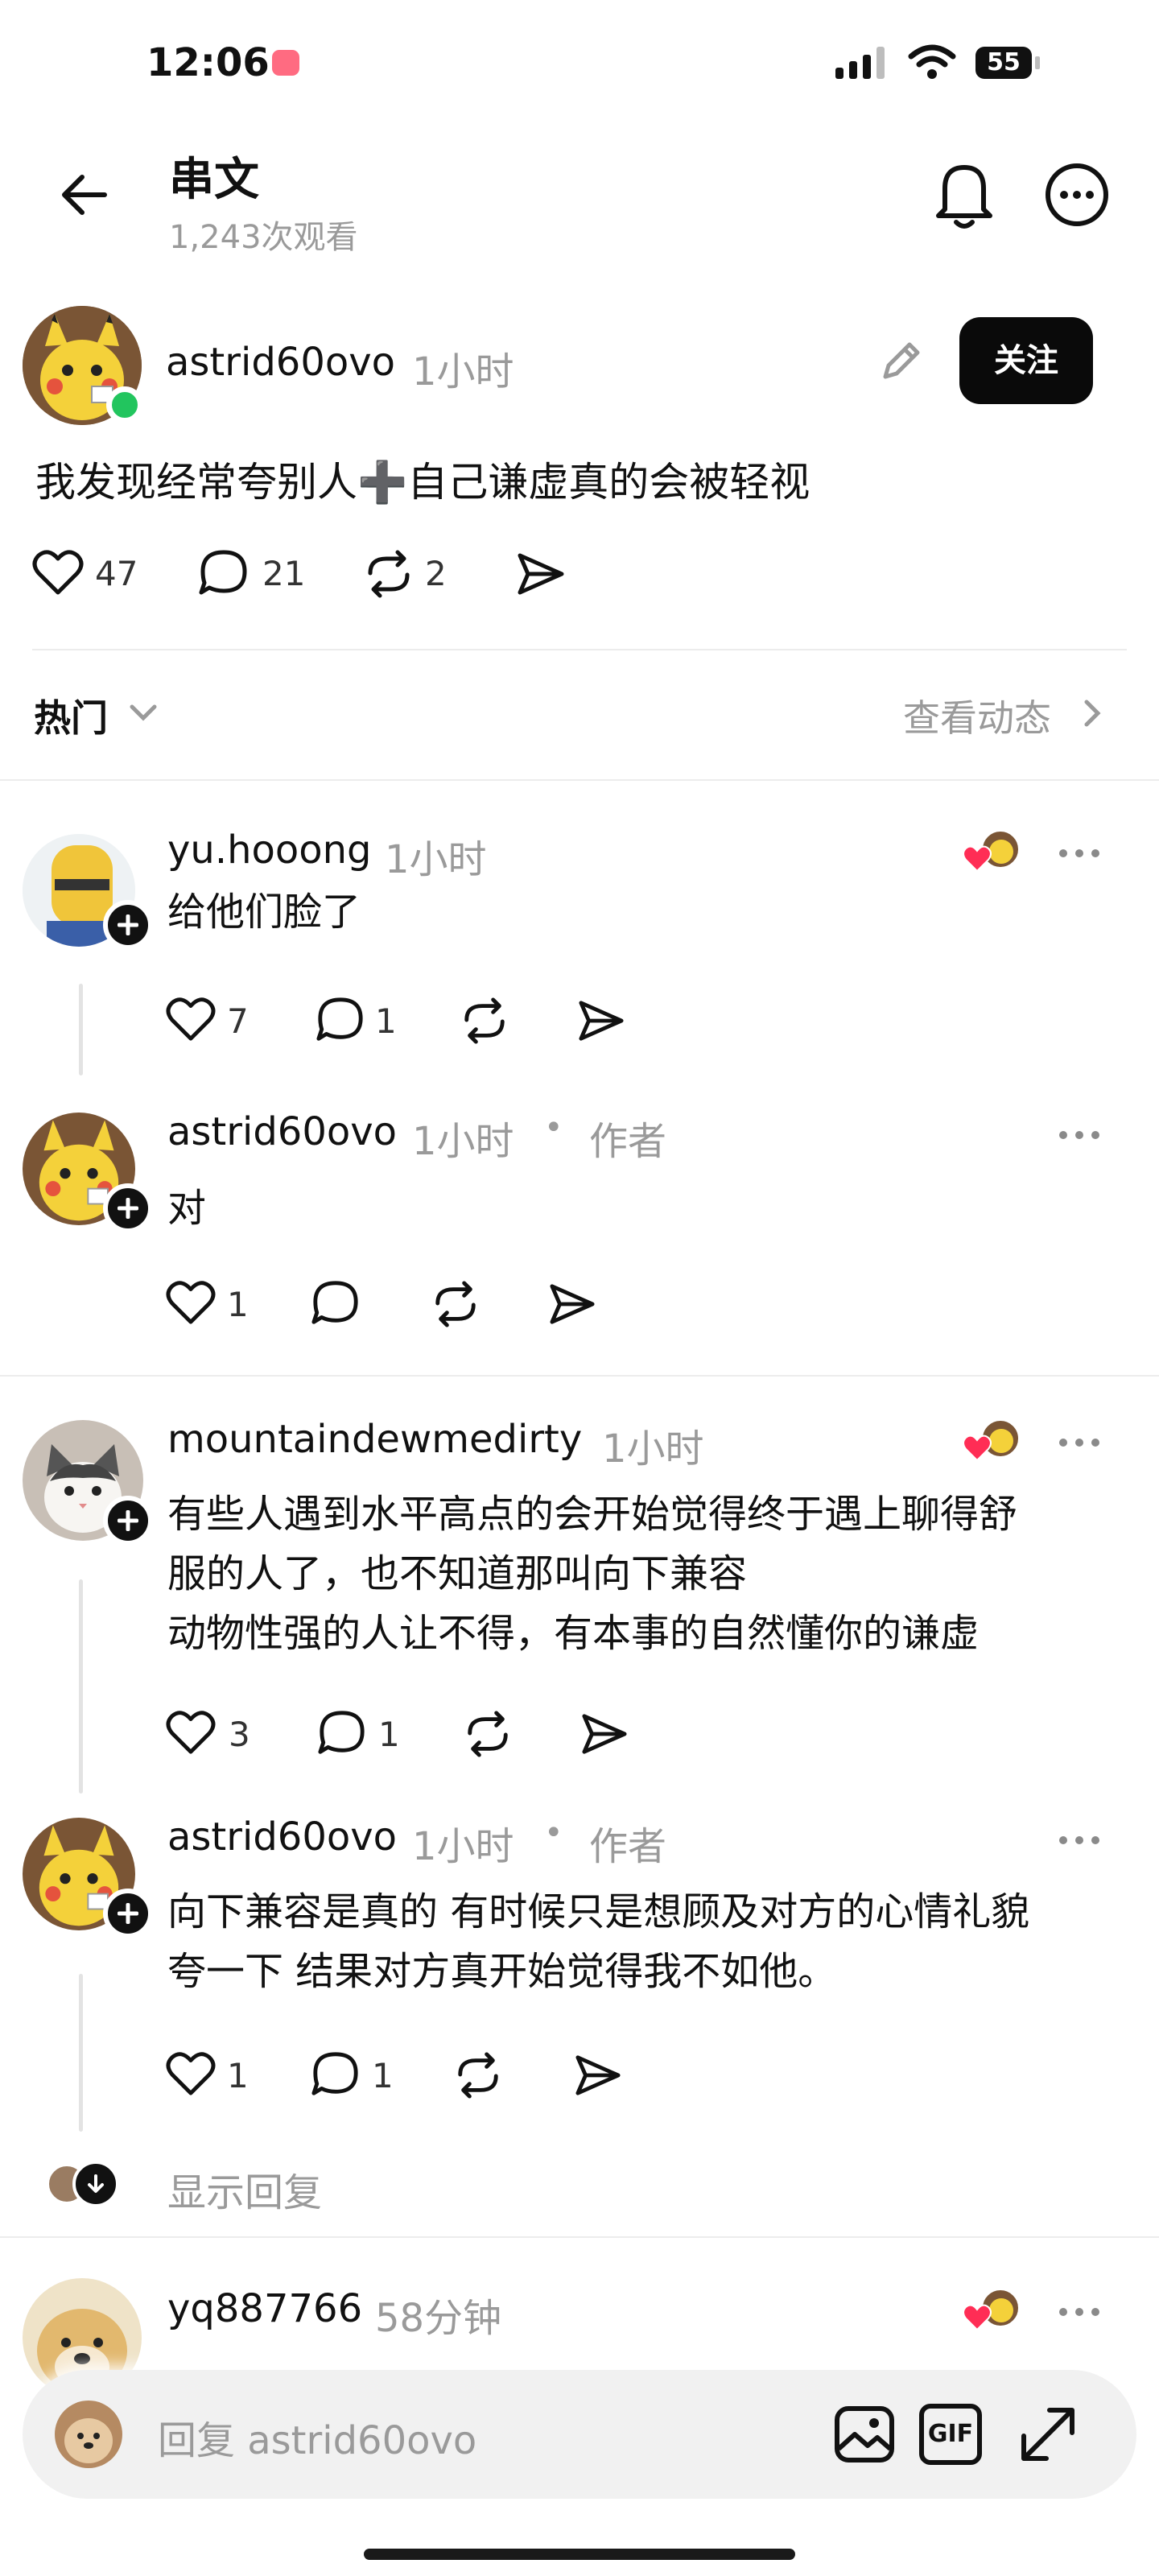 The height and width of the screenshot is (2576, 1159). What do you see at coordinates (263, 237) in the screenshot?
I see `view-count: 1,243次观看` at bounding box center [263, 237].